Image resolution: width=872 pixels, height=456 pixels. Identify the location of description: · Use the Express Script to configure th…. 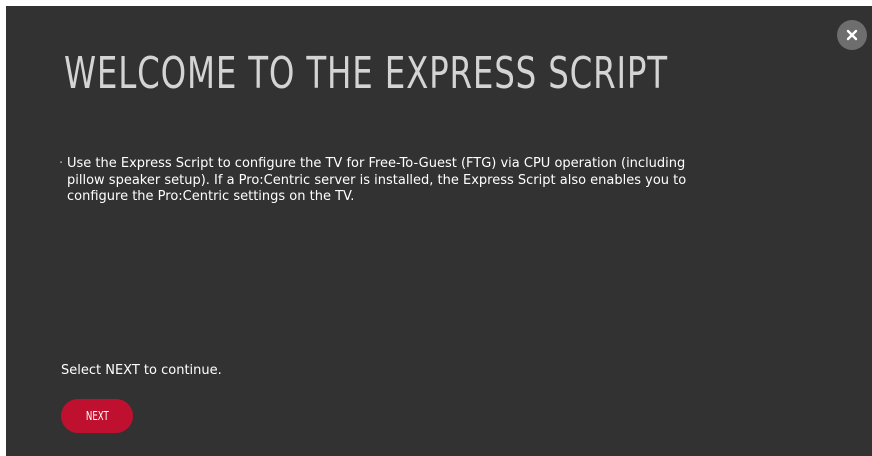
(379, 181).